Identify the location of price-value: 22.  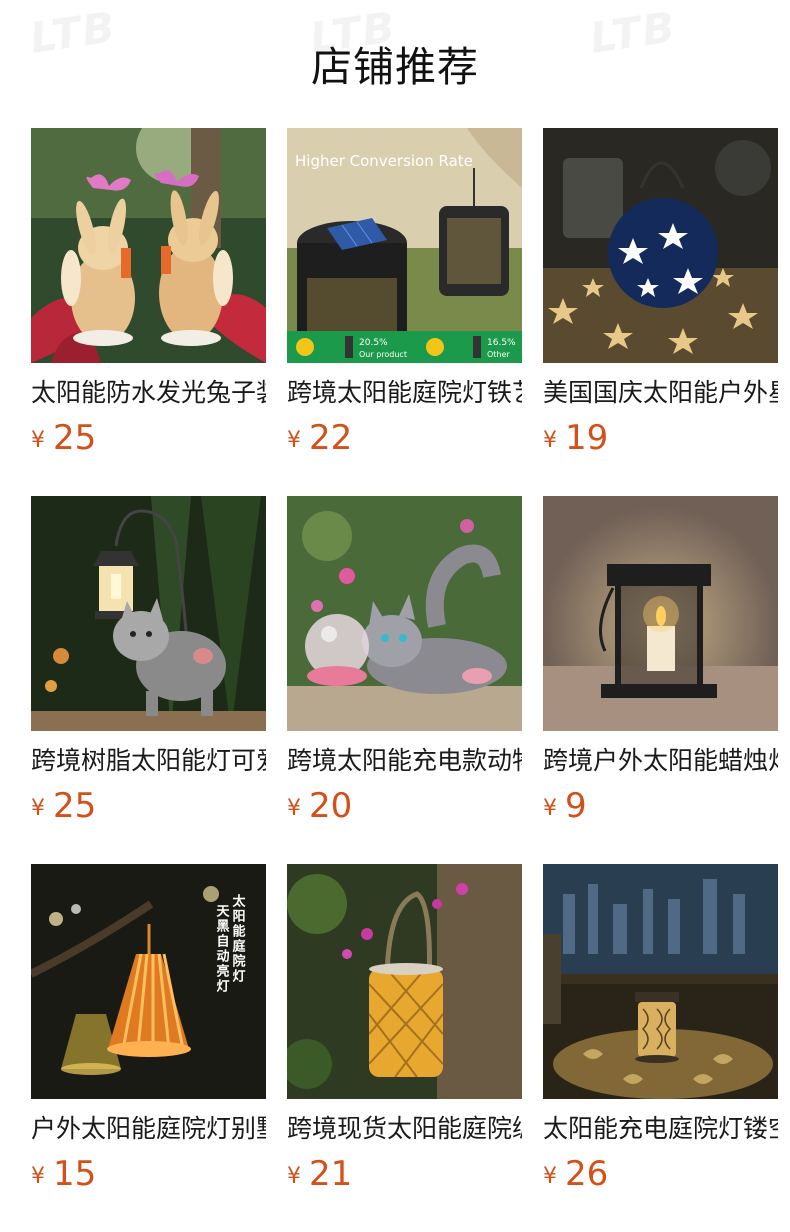
(331, 438).